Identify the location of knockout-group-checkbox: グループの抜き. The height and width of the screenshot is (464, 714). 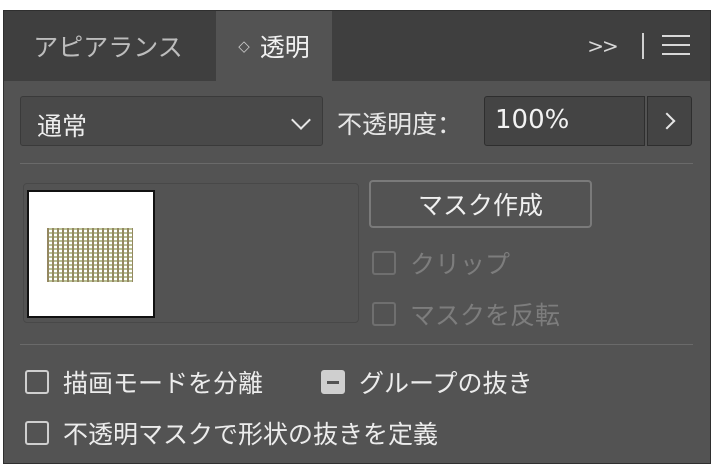
(427, 382).